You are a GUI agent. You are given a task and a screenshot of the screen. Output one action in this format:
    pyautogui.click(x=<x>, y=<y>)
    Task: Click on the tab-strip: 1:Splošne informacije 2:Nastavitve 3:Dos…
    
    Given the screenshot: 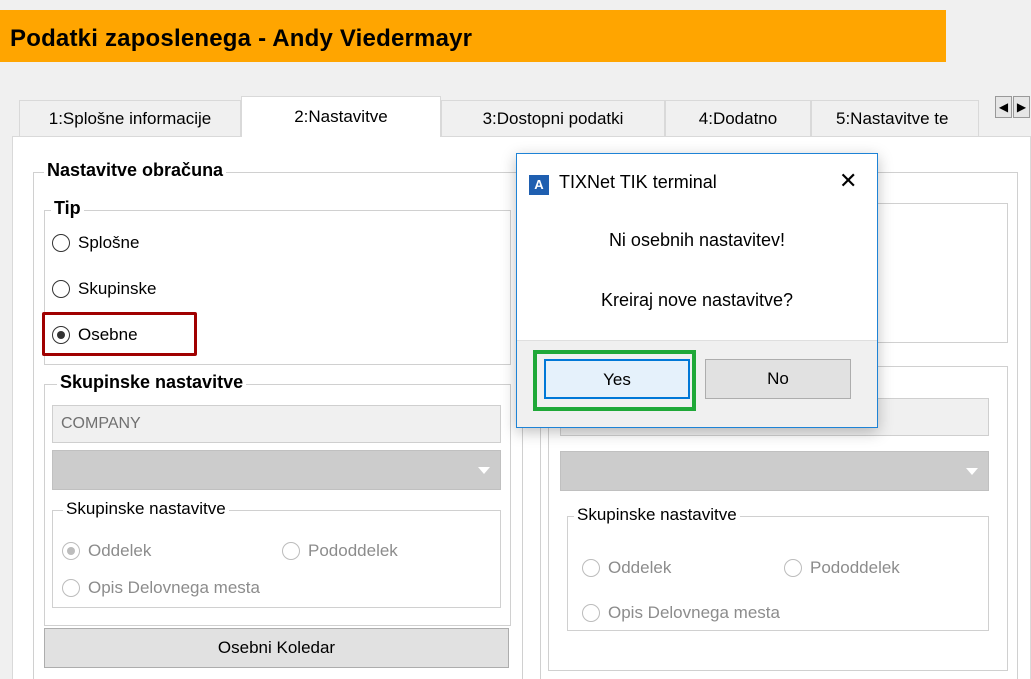 What is the action you would take?
    pyautogui.click(x=525, y=116)
    